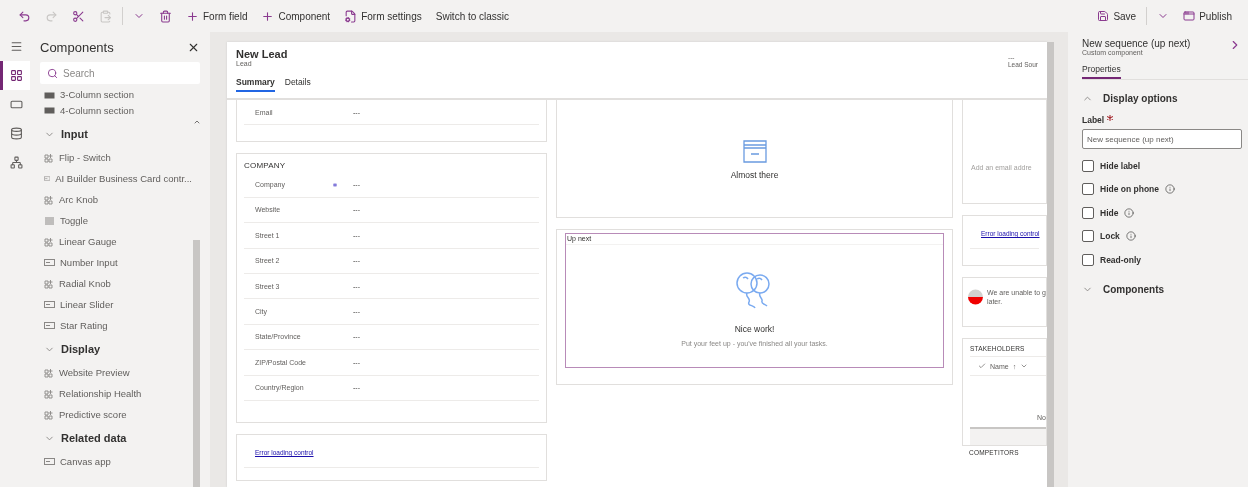 The height and width of the screenshot is (487, 1248). What do you see at coordinates (116, 461) in the screenshot?
I see `component-item: Canvas app` at bounding box center [116, 461].